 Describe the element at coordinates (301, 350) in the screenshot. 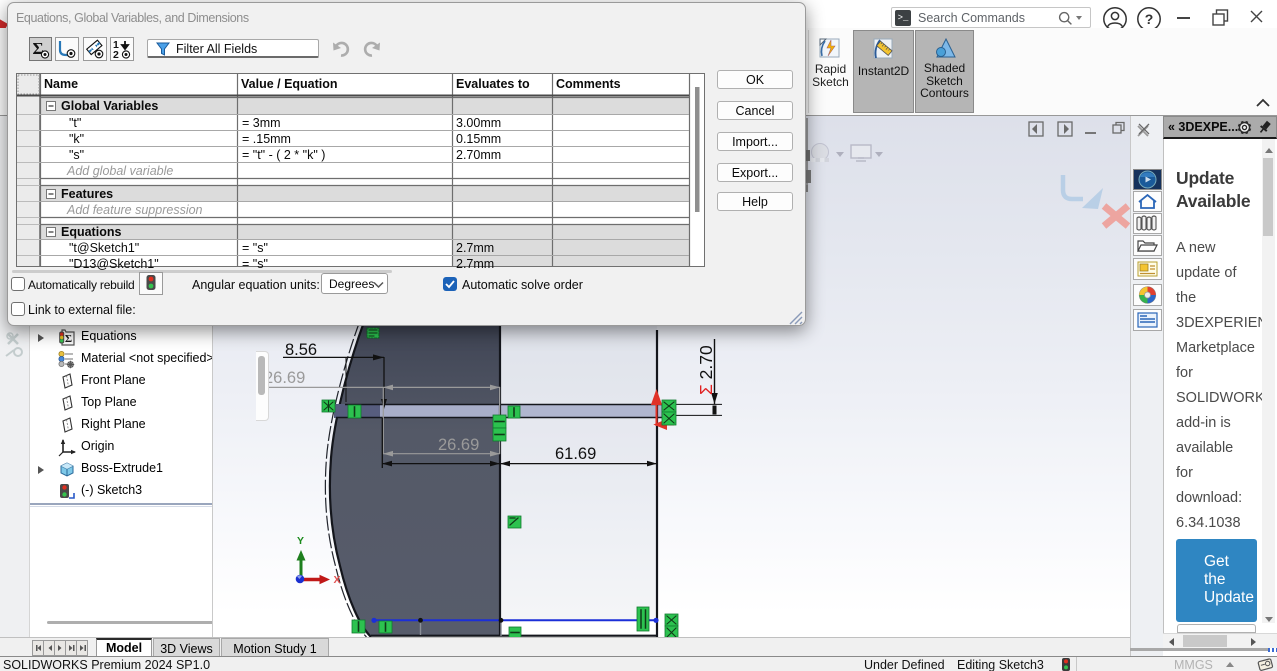

I see `svg-text: 8.56` at that location.